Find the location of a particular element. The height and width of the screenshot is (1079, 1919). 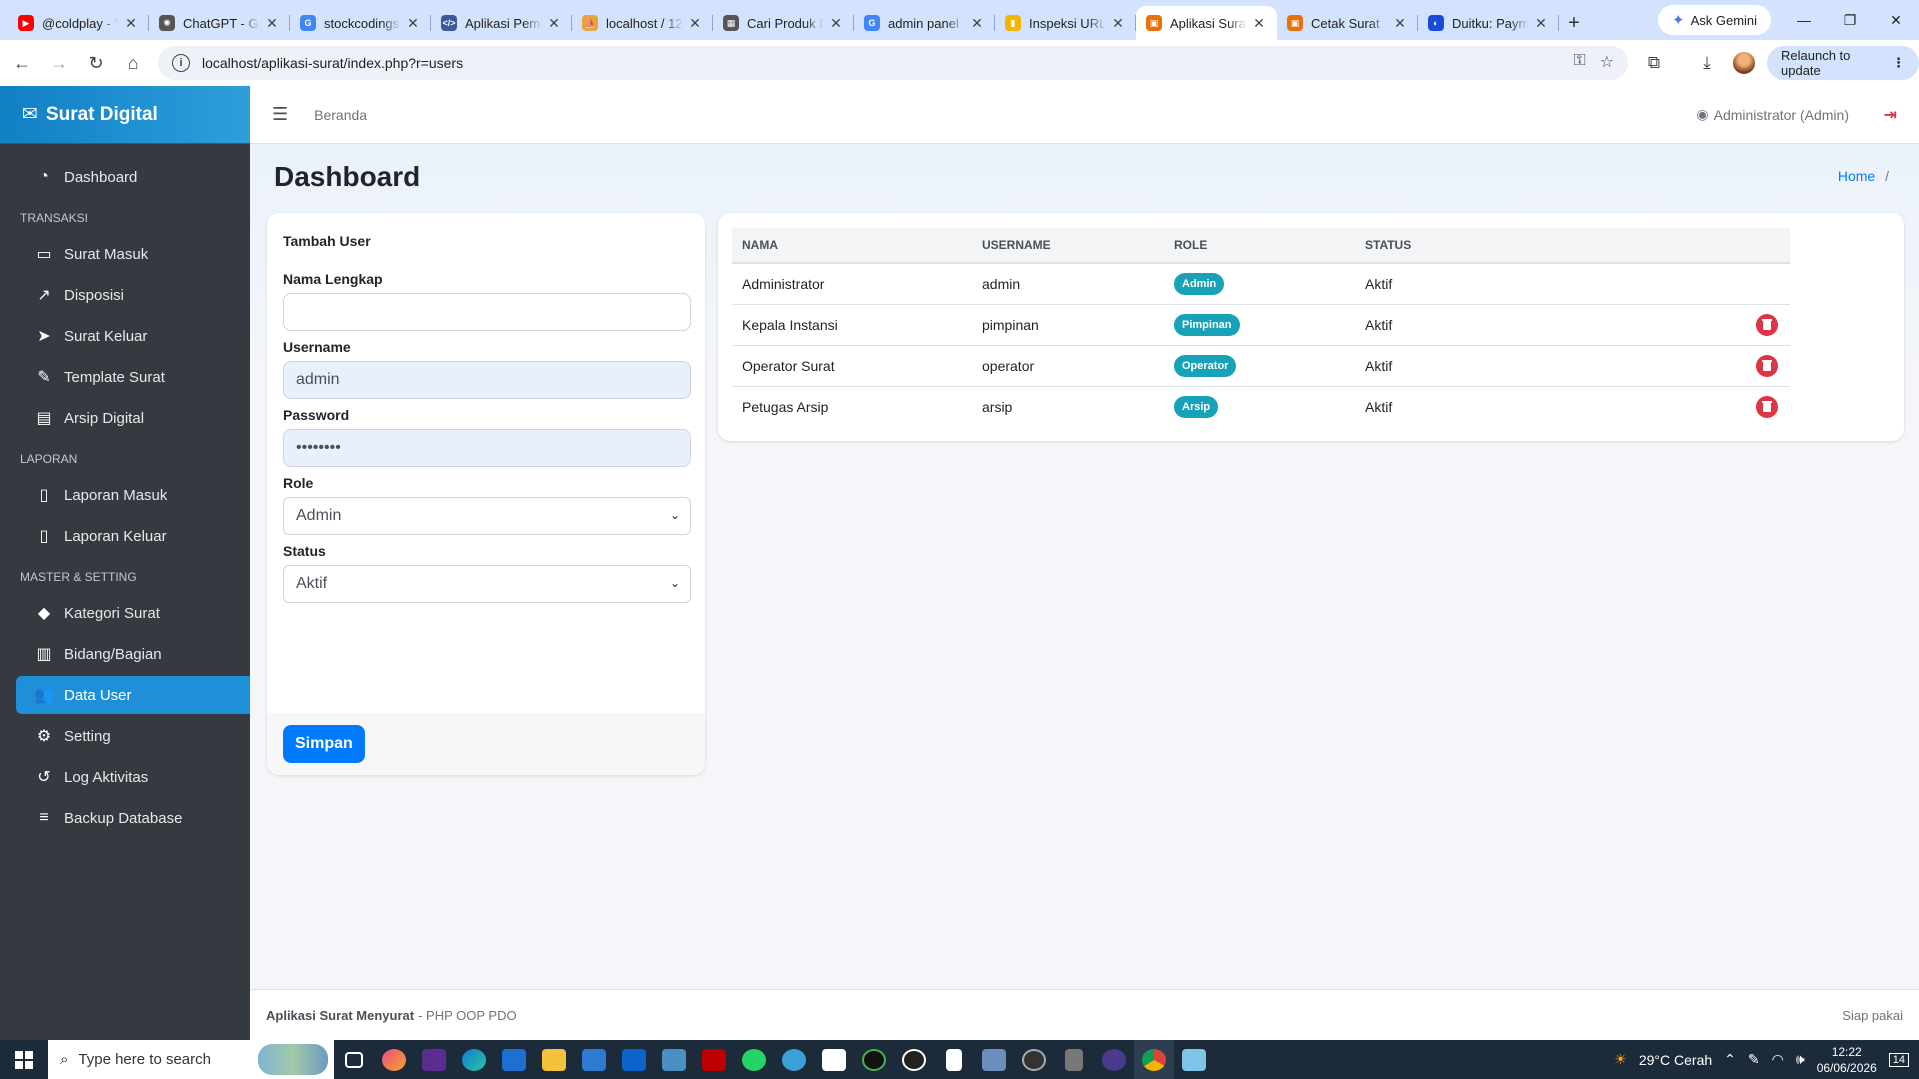

store-icon is located at coordinates (594, 1059).